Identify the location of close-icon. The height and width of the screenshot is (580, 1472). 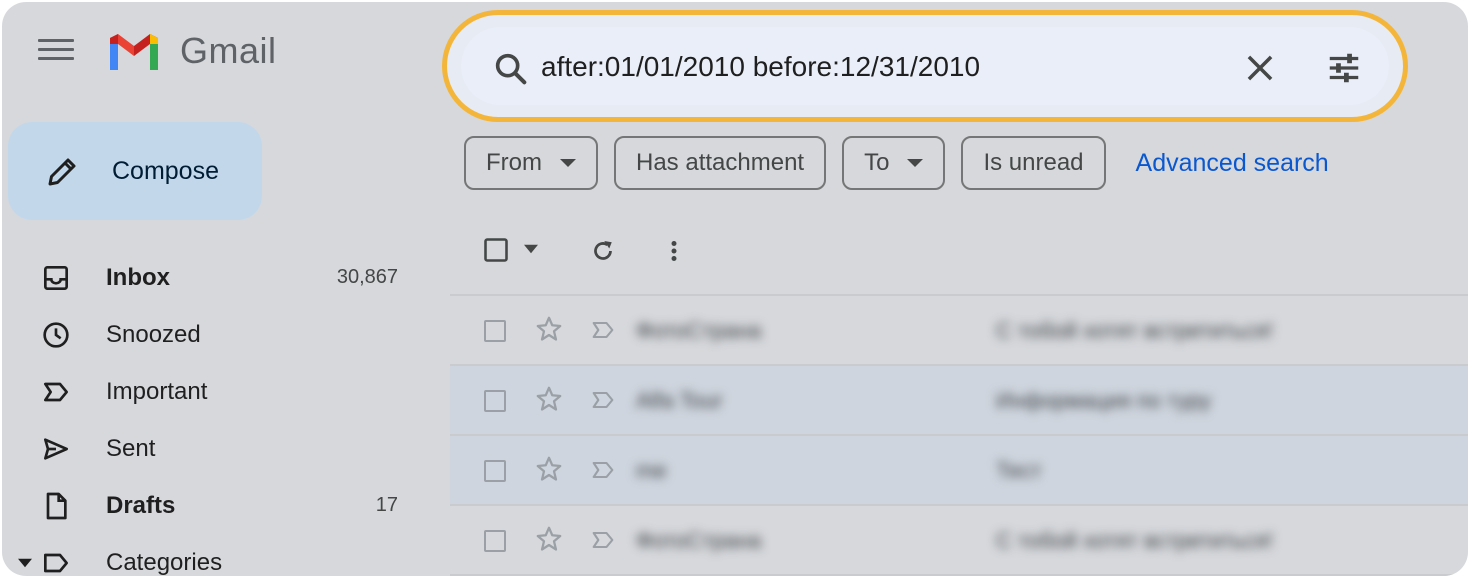
(1260, 68).